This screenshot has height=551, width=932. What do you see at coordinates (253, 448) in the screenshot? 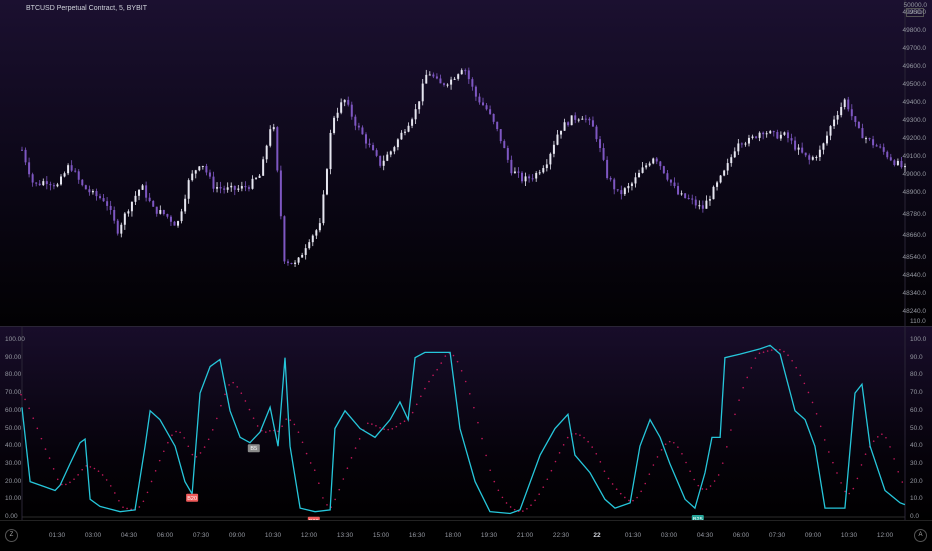
I see `signal-marker: B5` at bounding box center [253, 448].